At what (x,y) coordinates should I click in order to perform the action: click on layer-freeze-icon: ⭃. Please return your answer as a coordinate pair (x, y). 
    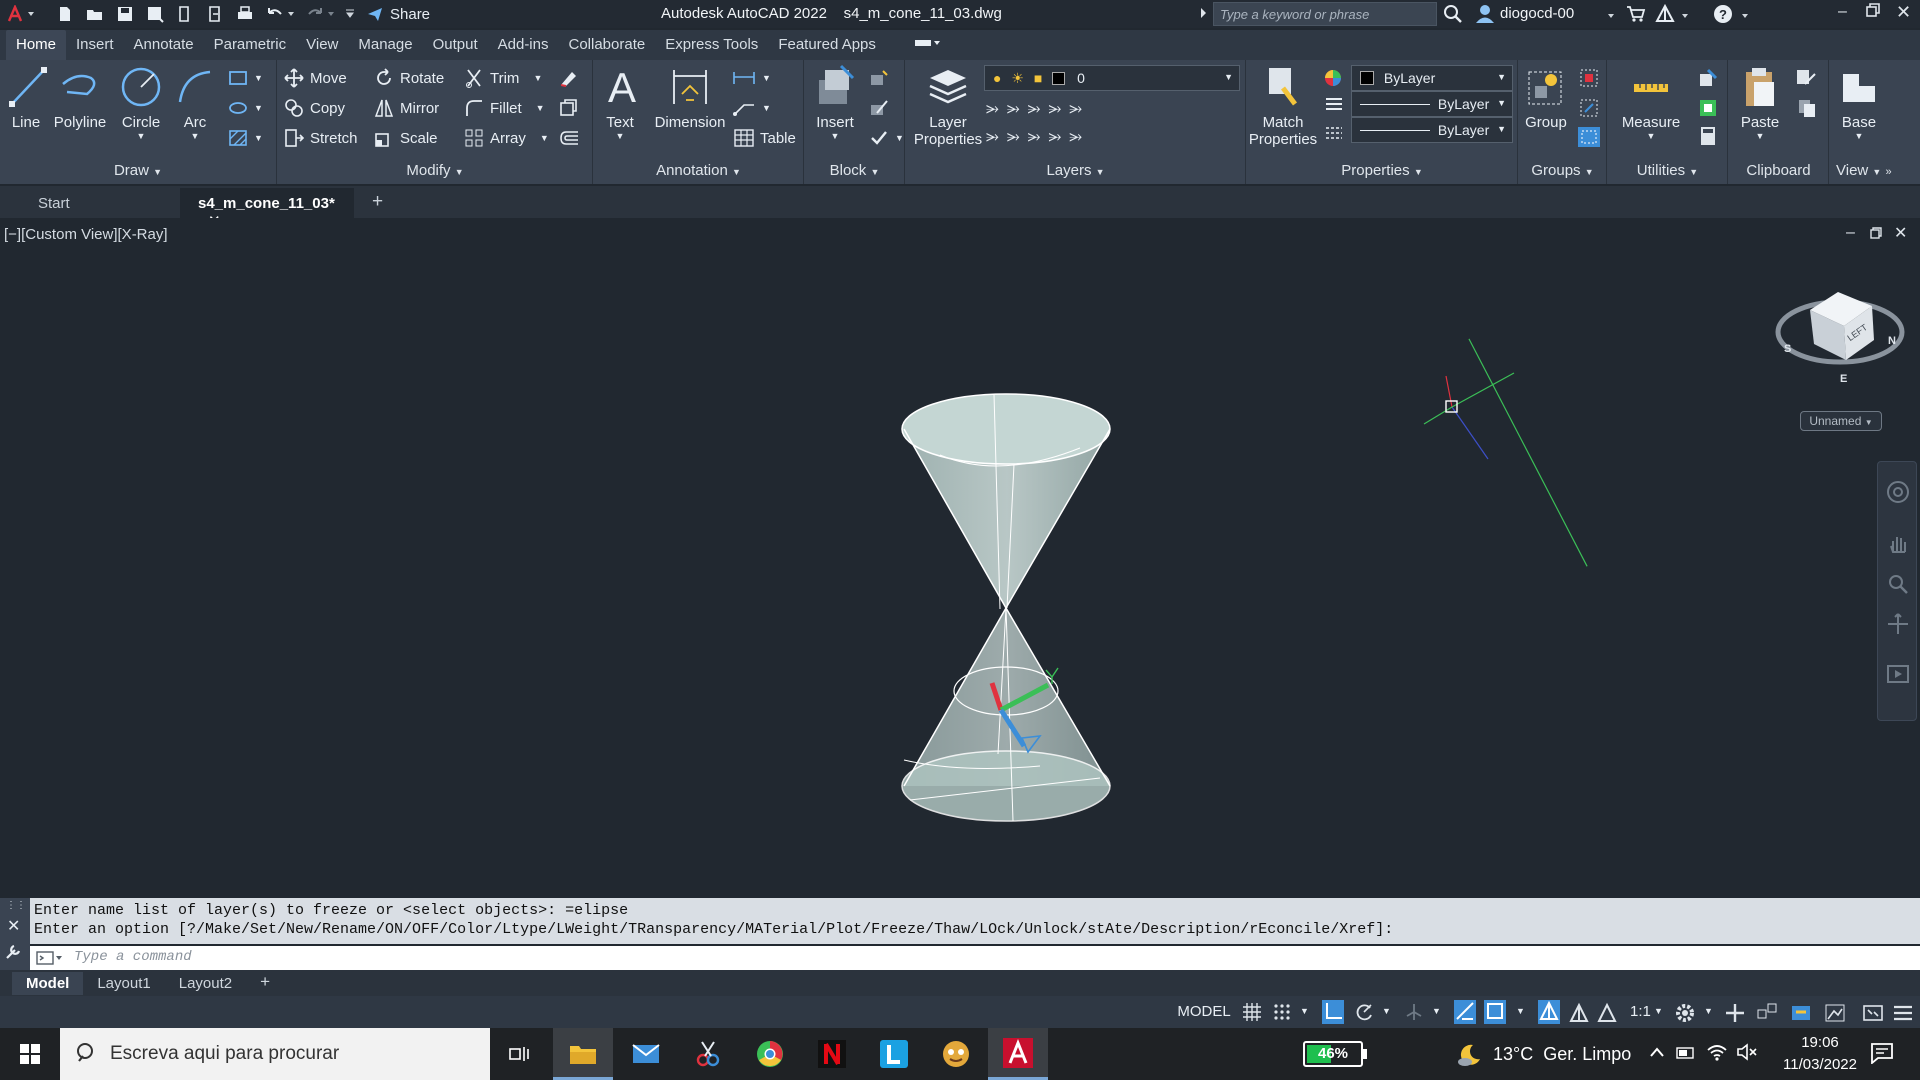
    Looking at the image, I should click on (1034, 109).